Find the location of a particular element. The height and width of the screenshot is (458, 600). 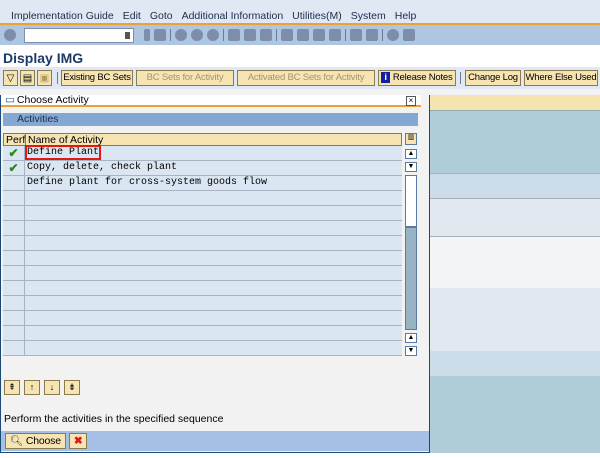

find-icon is located at coordinates (250, 35).